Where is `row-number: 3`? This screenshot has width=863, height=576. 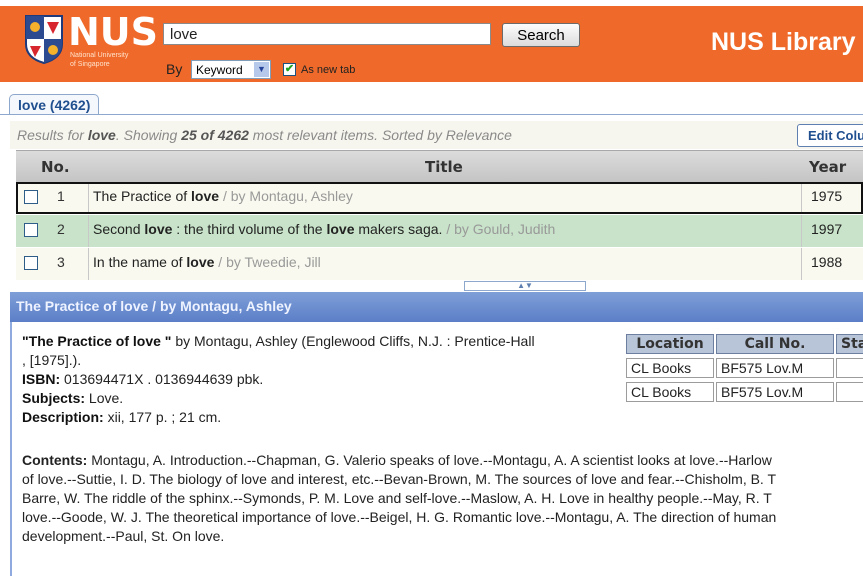
row-number: 3 is located at coordinates (61, 262).